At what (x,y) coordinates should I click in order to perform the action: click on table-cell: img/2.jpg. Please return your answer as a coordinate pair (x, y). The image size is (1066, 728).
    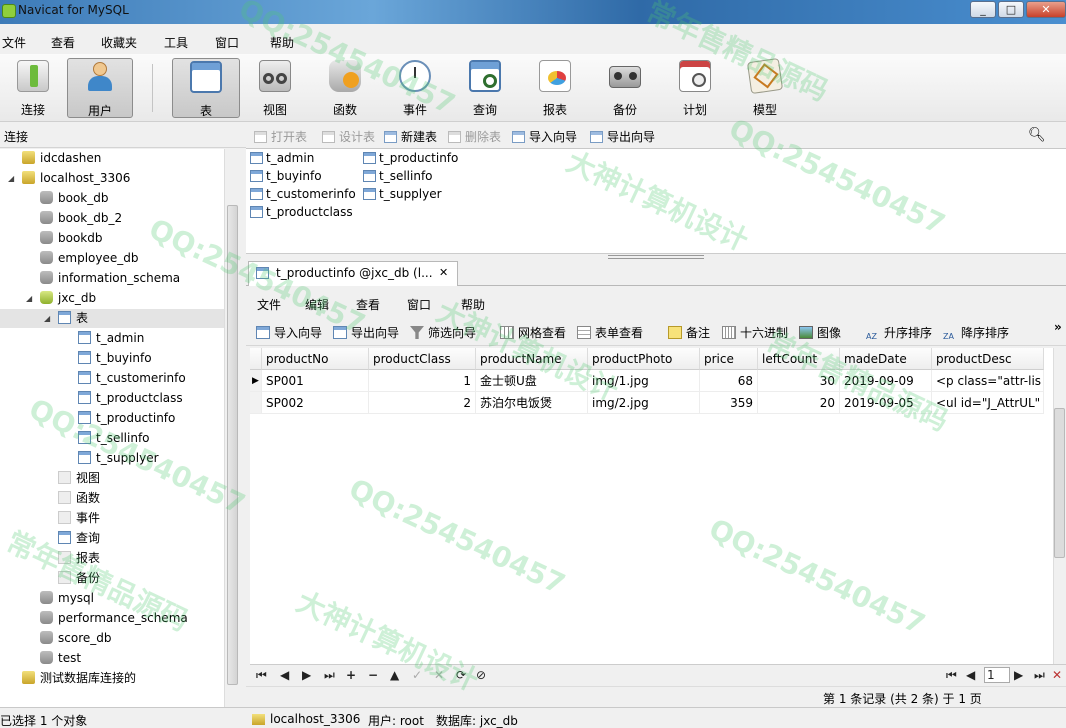
    Looking at the image, I should click on (644, 403).